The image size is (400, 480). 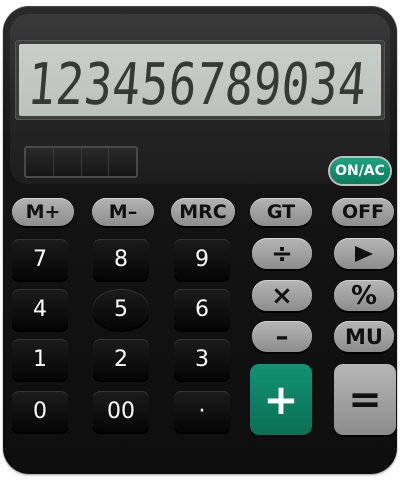 I want to click on percent-label: %, so click(x=364, y=295).